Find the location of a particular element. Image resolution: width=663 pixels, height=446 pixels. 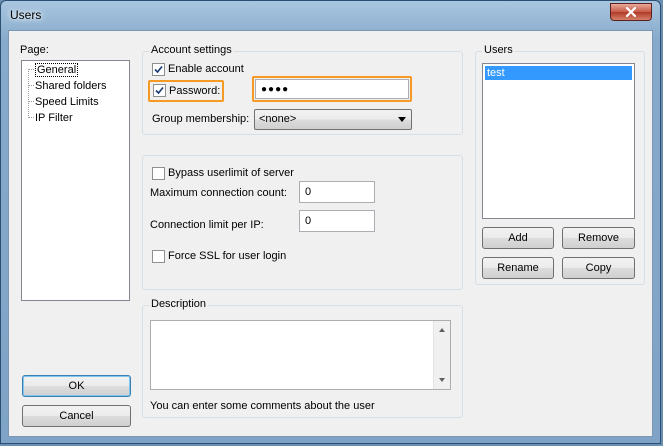

account-settings-title: Account settings is located at coordinates (191, 50).